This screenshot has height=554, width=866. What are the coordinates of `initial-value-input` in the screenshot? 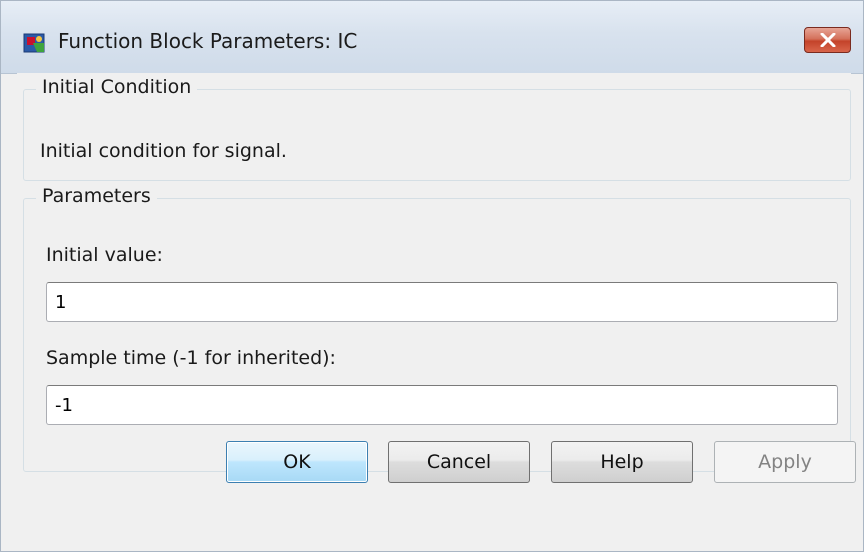 It's located at (442, 302).